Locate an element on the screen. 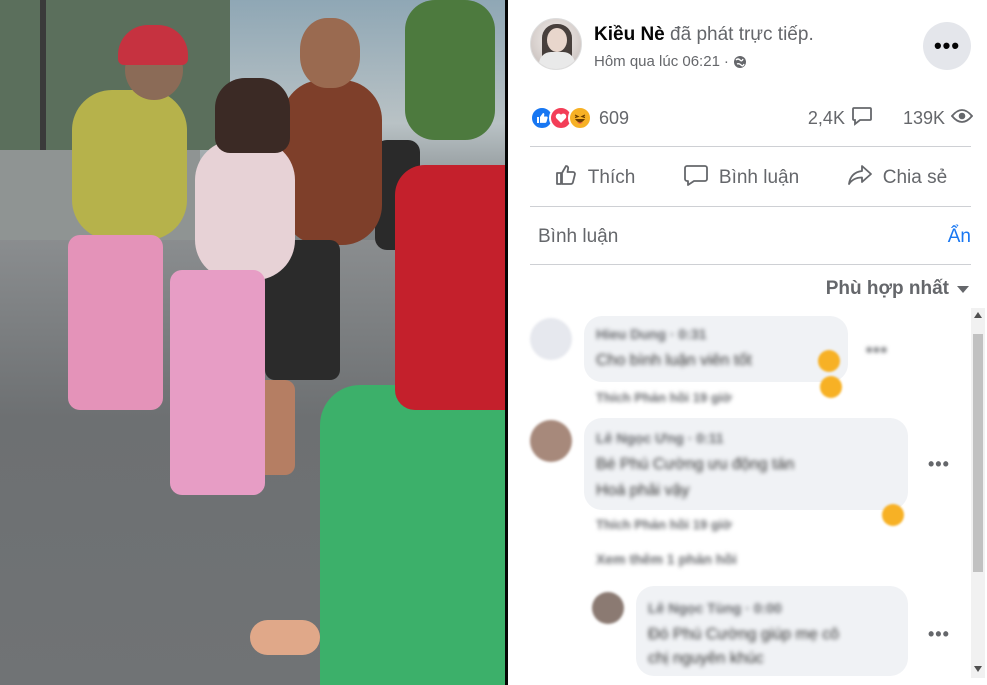  reply-text-line: Đó Phú Cường giúp mẹ cô is located at coordinates (744, 634).